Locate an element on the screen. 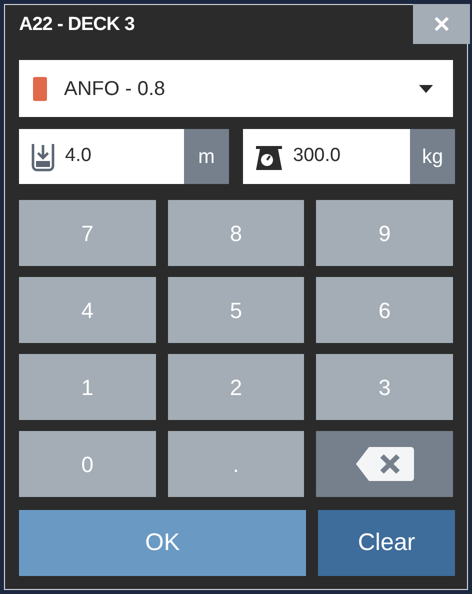 Image resolution: width=472 pixels, height=594 pixels. depth-icon is located at coordinates (43, 157).